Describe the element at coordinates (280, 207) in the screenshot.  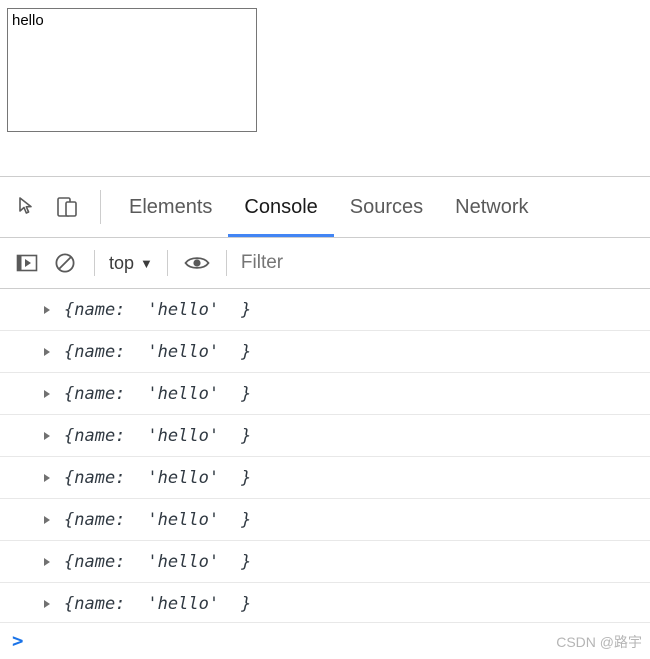
I see `tab-console: Console` at that location.